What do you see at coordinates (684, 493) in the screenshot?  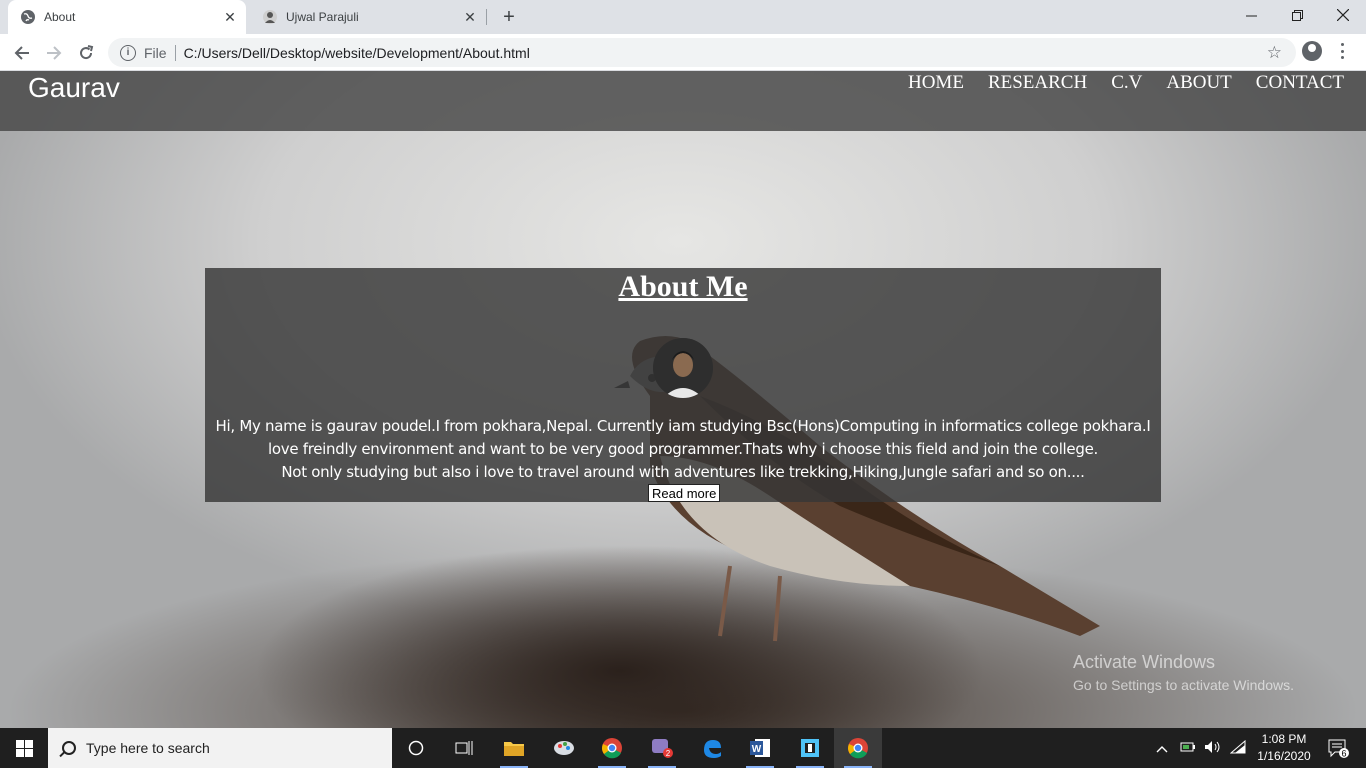 I see `read-more-button: Read more` at bounding box center [684, 493].